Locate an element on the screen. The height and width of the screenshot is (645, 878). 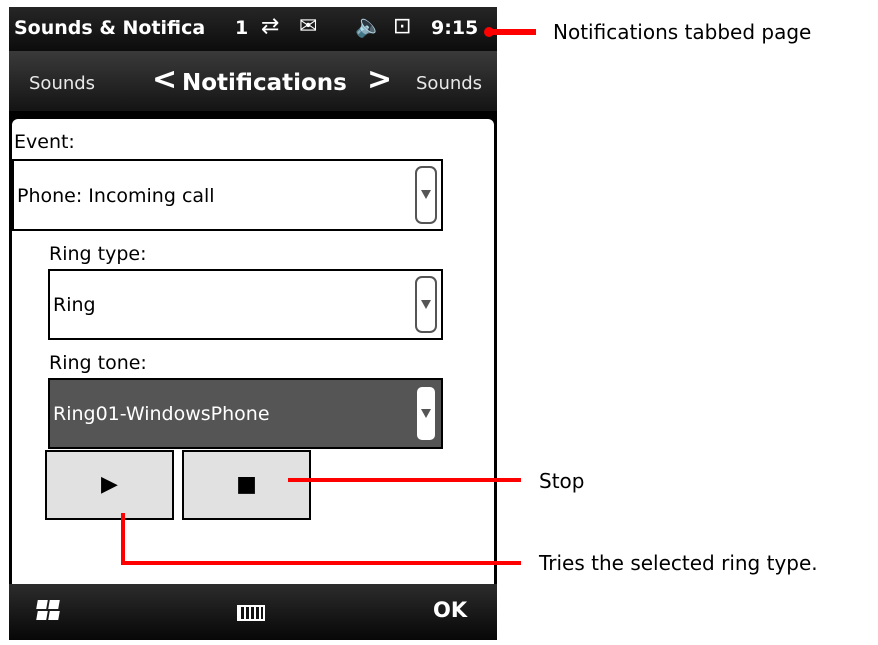
event-label: Event: is located at coordinates (44, 142).